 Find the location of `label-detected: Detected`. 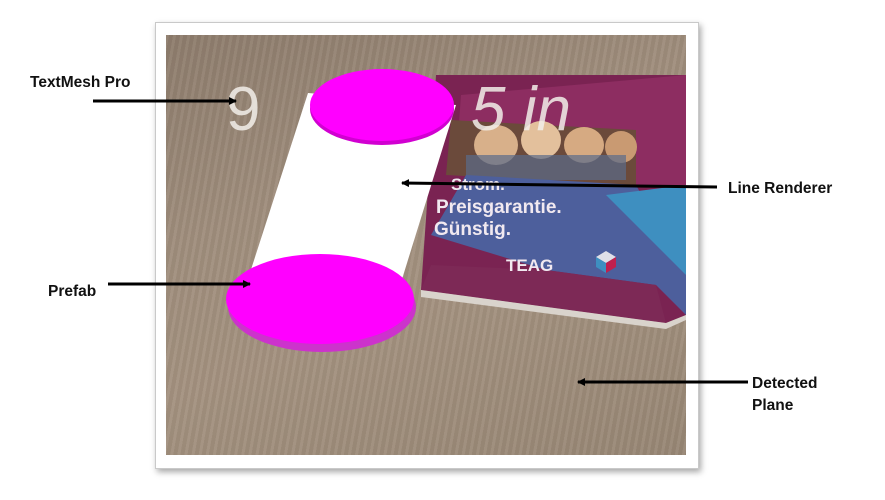

label-detected: Detected is located at coordinates (785, 383).